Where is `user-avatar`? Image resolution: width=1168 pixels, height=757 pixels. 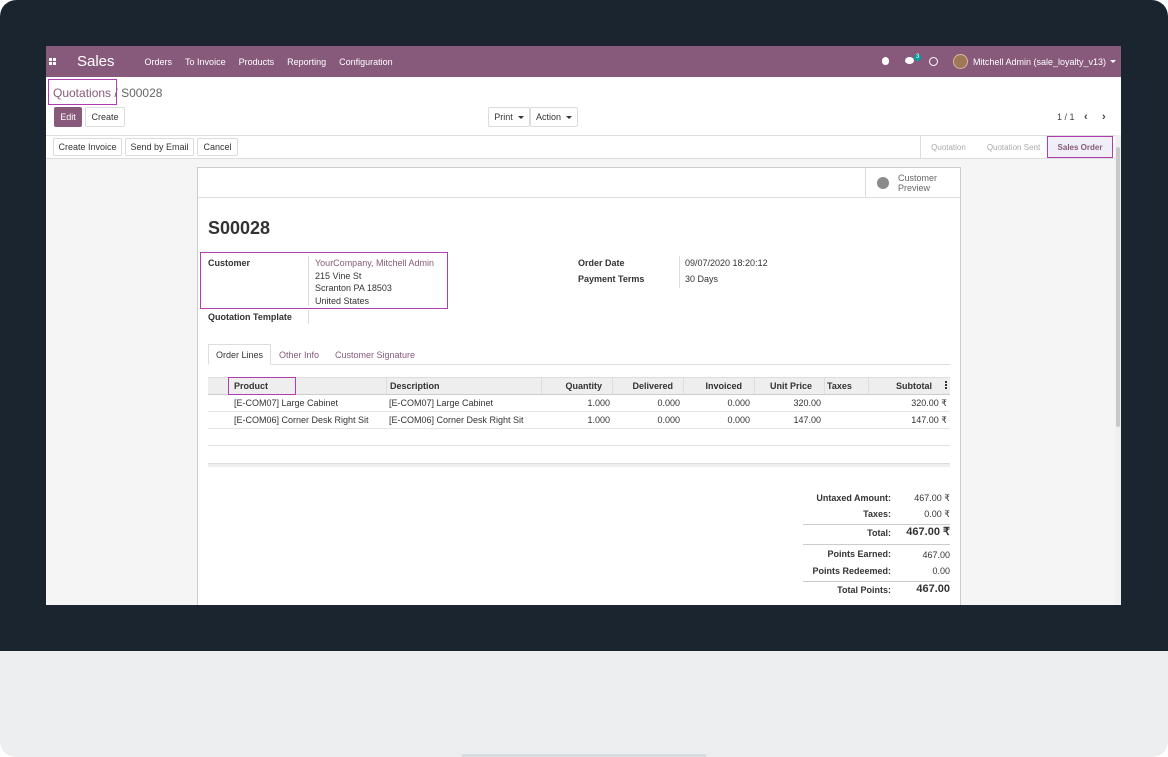
user-avatar is located at coordinates (960, 61).